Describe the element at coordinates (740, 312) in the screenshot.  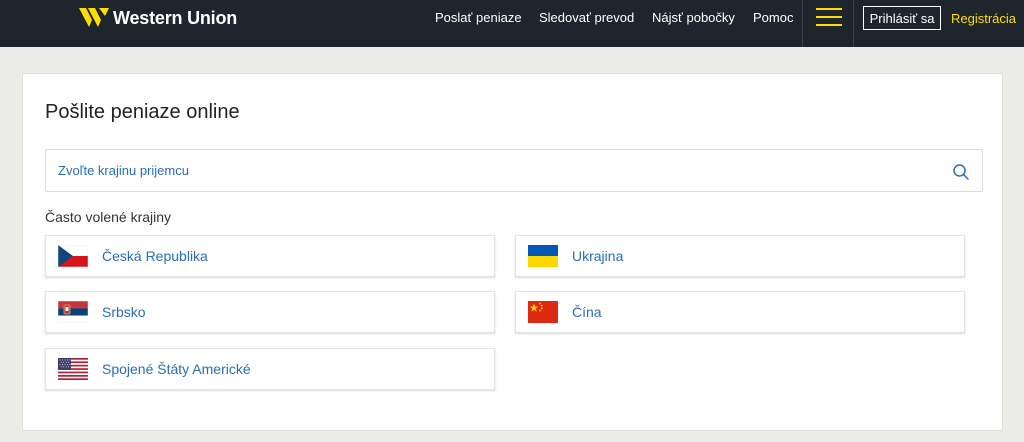
I see `country-option-china: Čína` at that location.